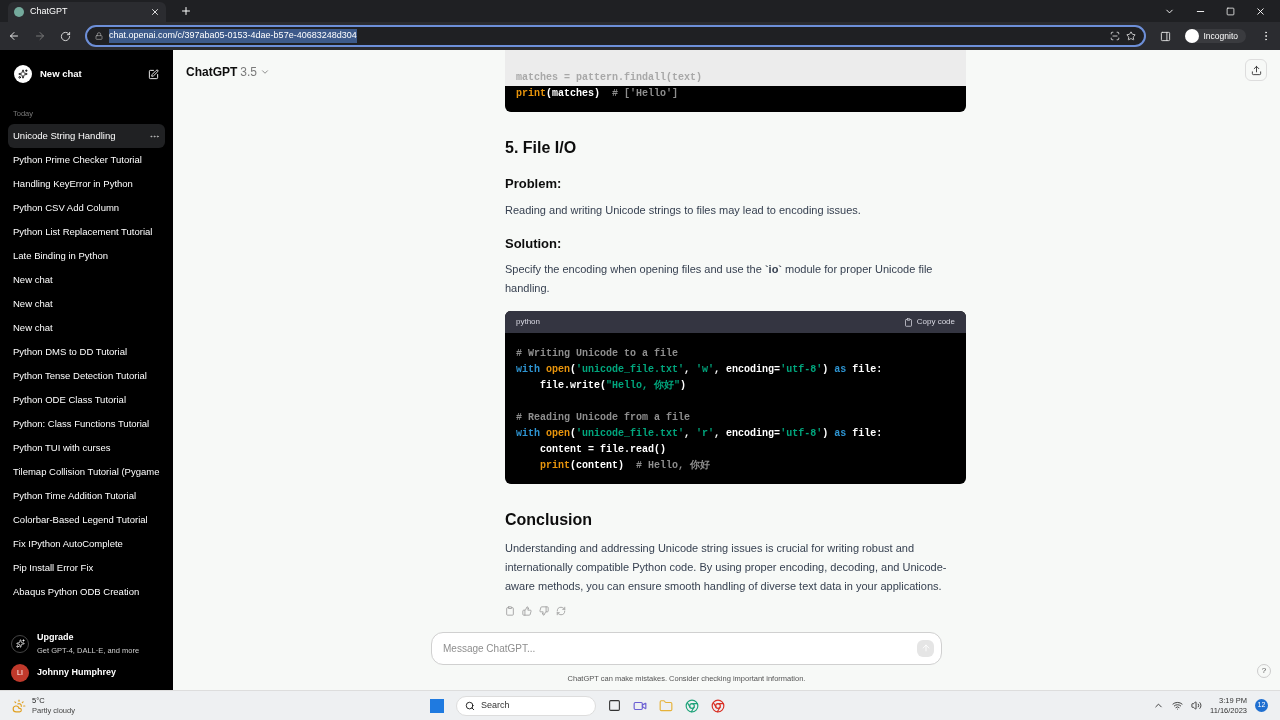  Describe the element at coordinates (1177, 705) in the screenshot. I see `network-icon` at that location.